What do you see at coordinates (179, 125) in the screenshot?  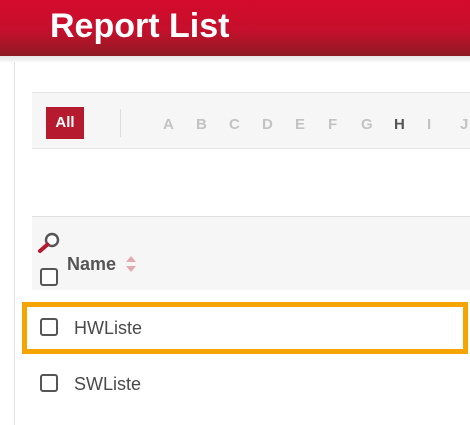 I see `filter-letter-a: A` at bounding box center [179, 125].